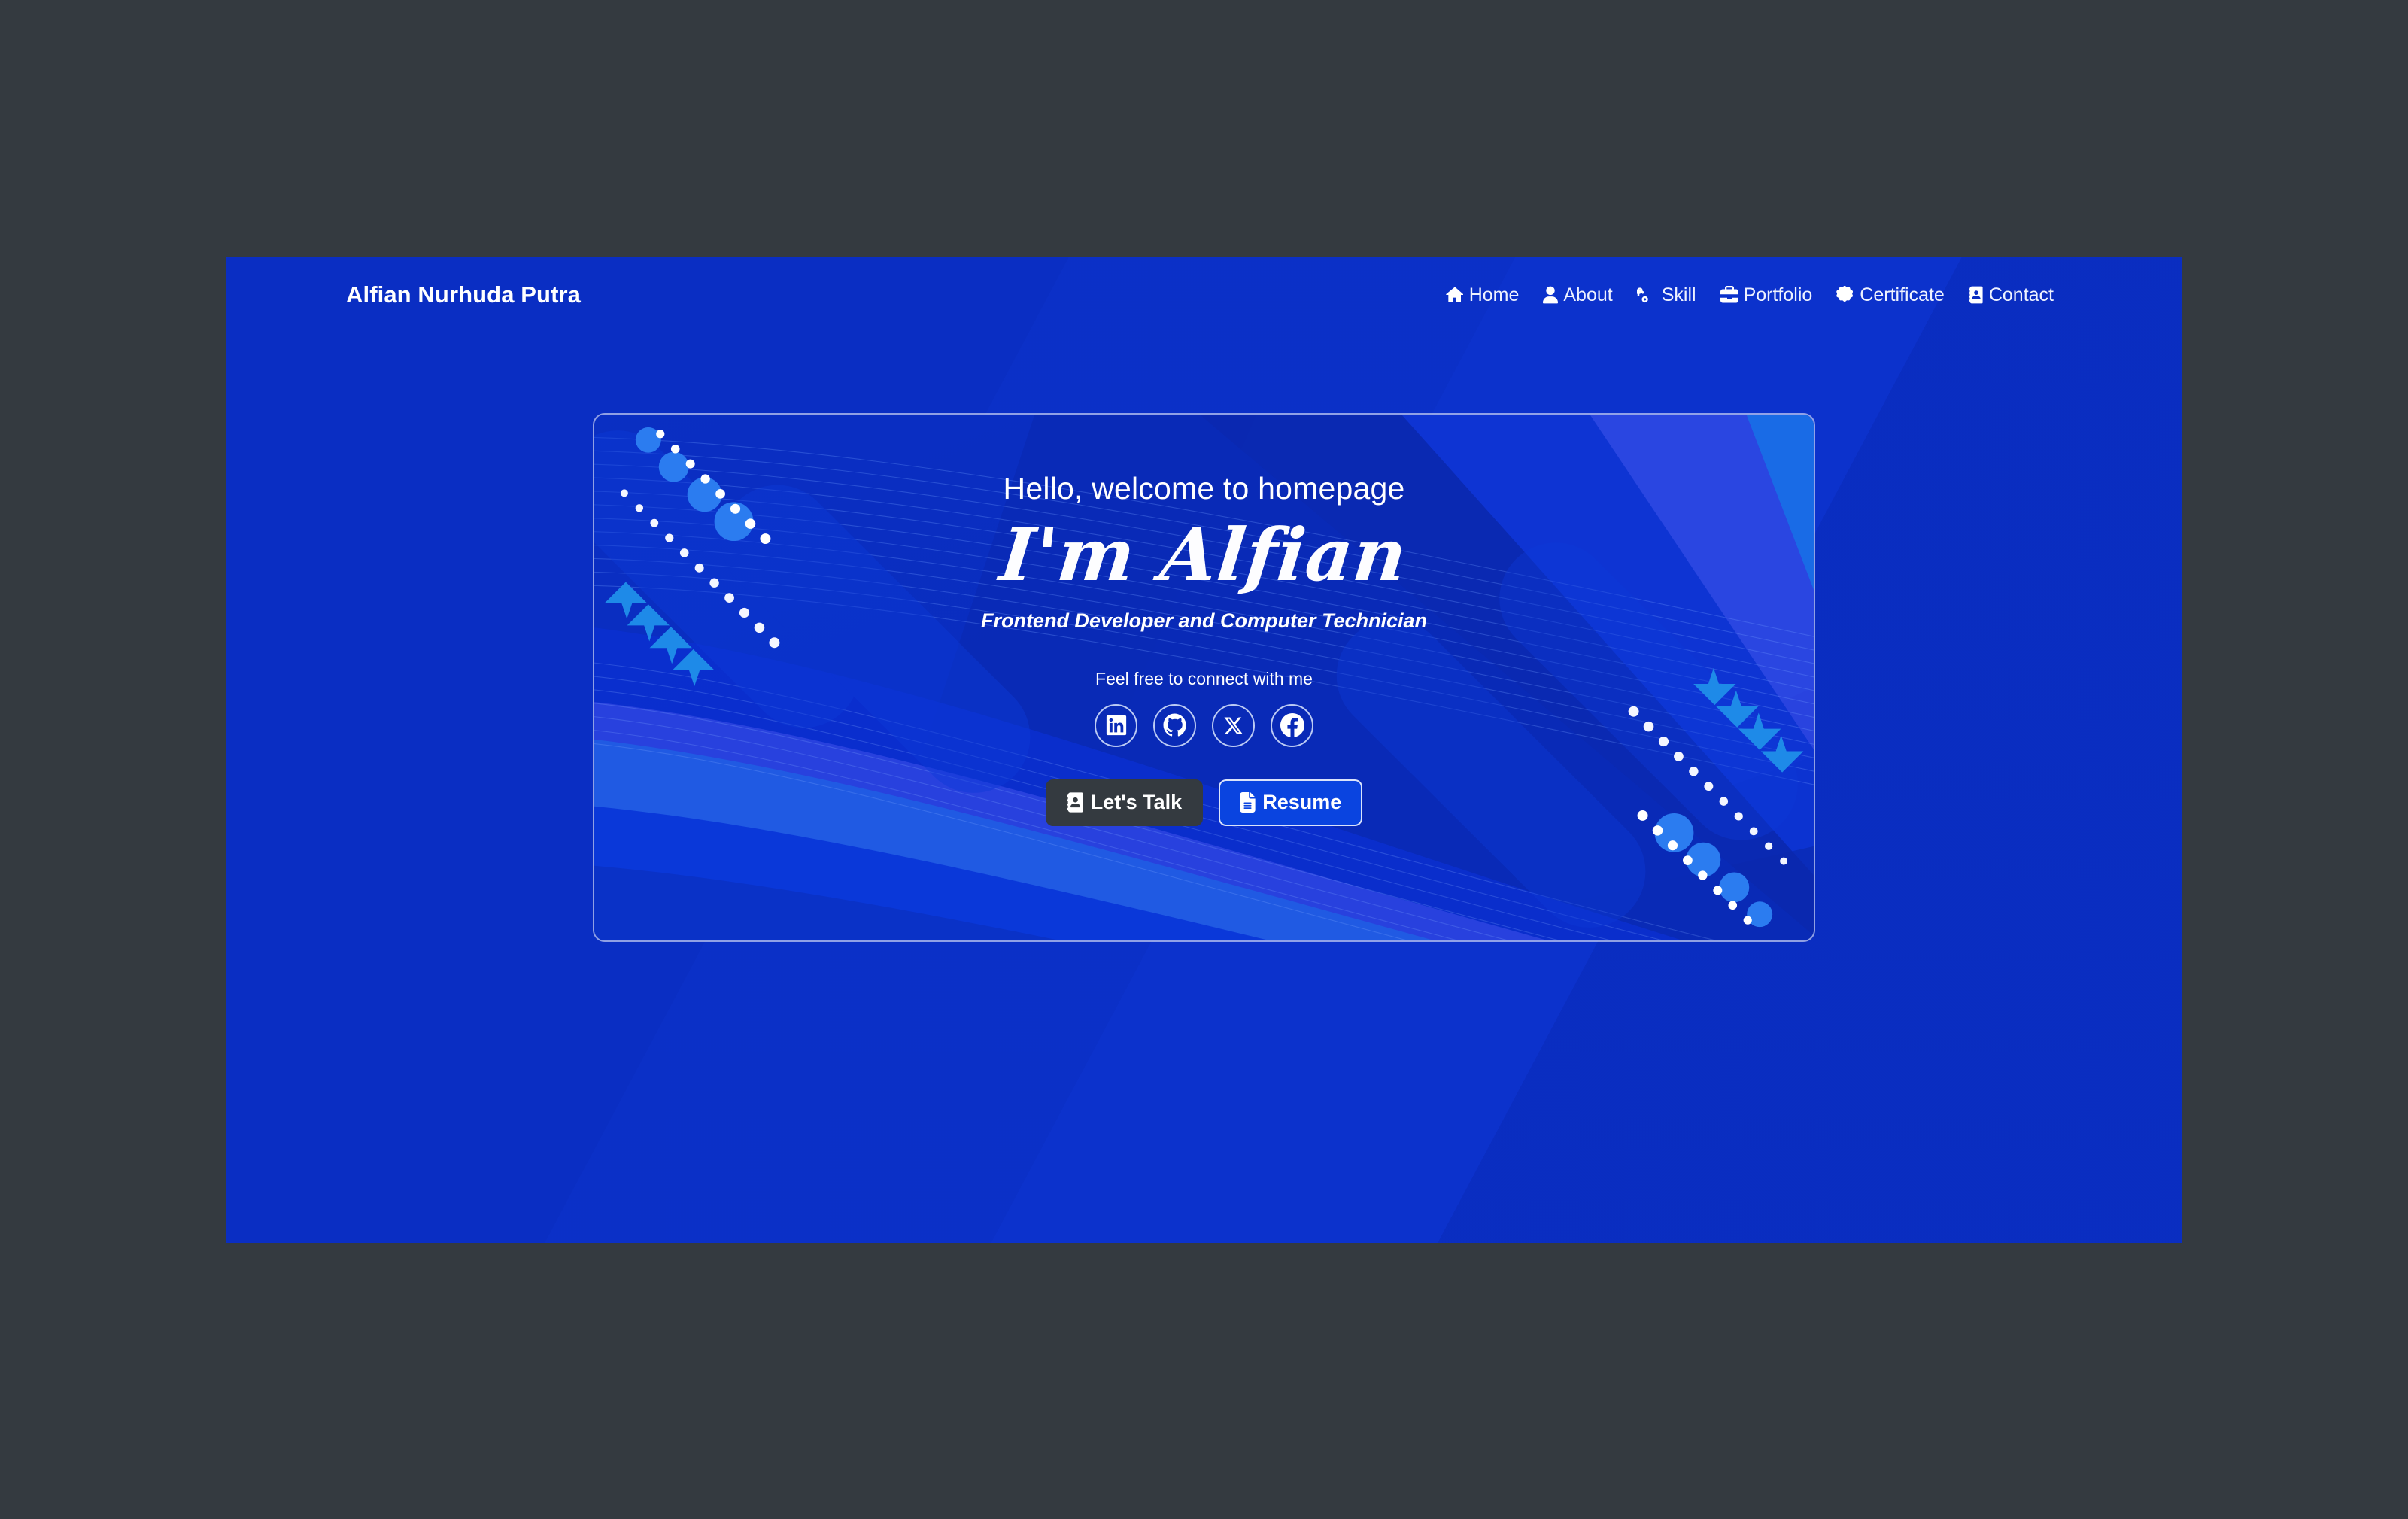 The width and height of the screenshot is (2408, 1519). I want to click on nav-item-home: Home, so click(1483, 294).